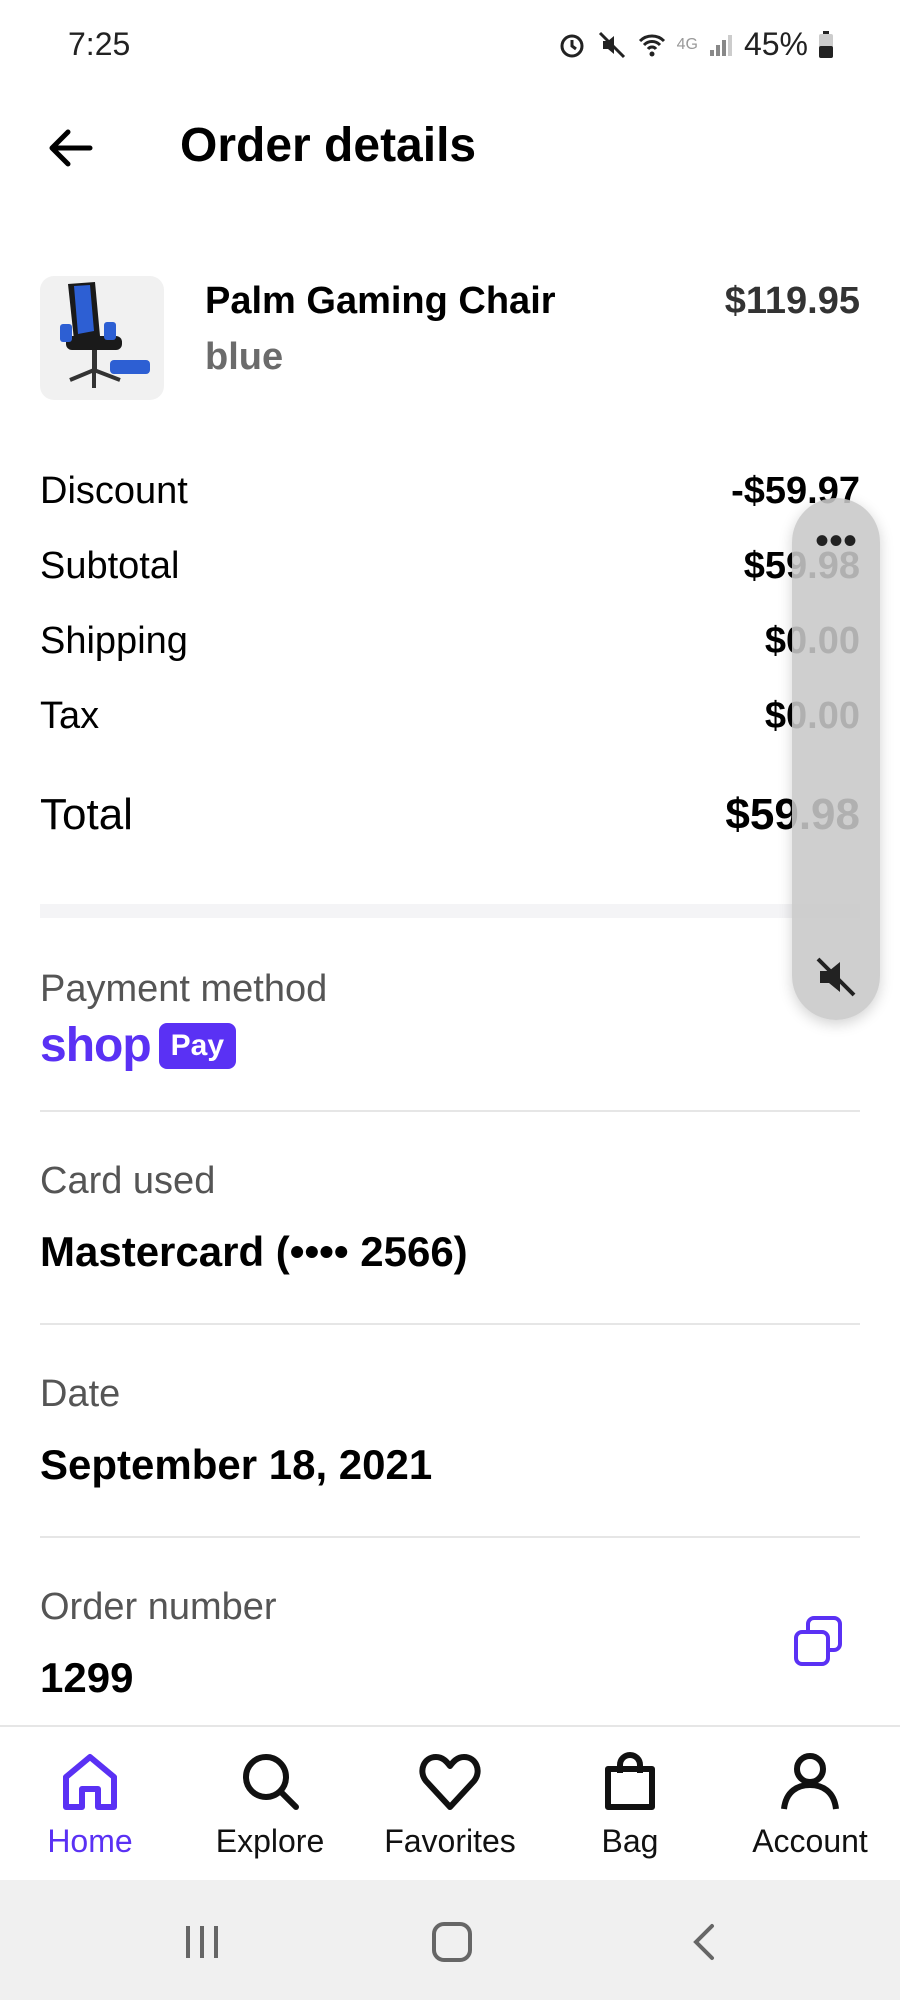 The image size is (900, 2000). I want to click on status-bar: 7:25 4G 45%, so click(450, 47).